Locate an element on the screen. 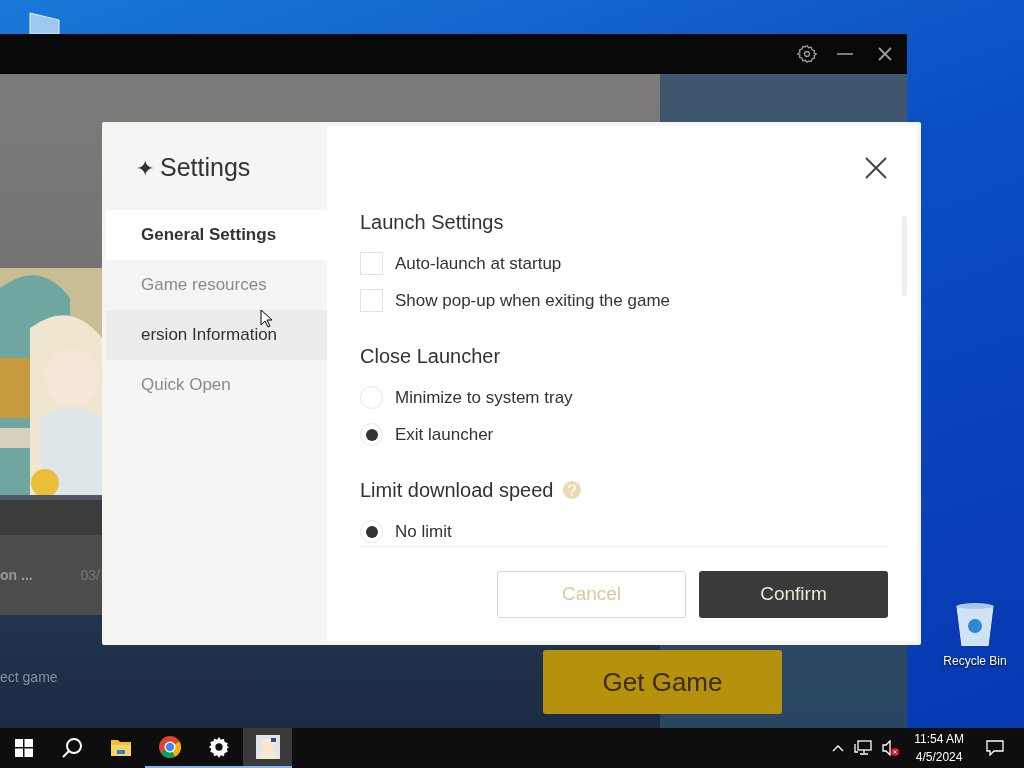  volume-muted-icon is located at coordinates (891, 748).